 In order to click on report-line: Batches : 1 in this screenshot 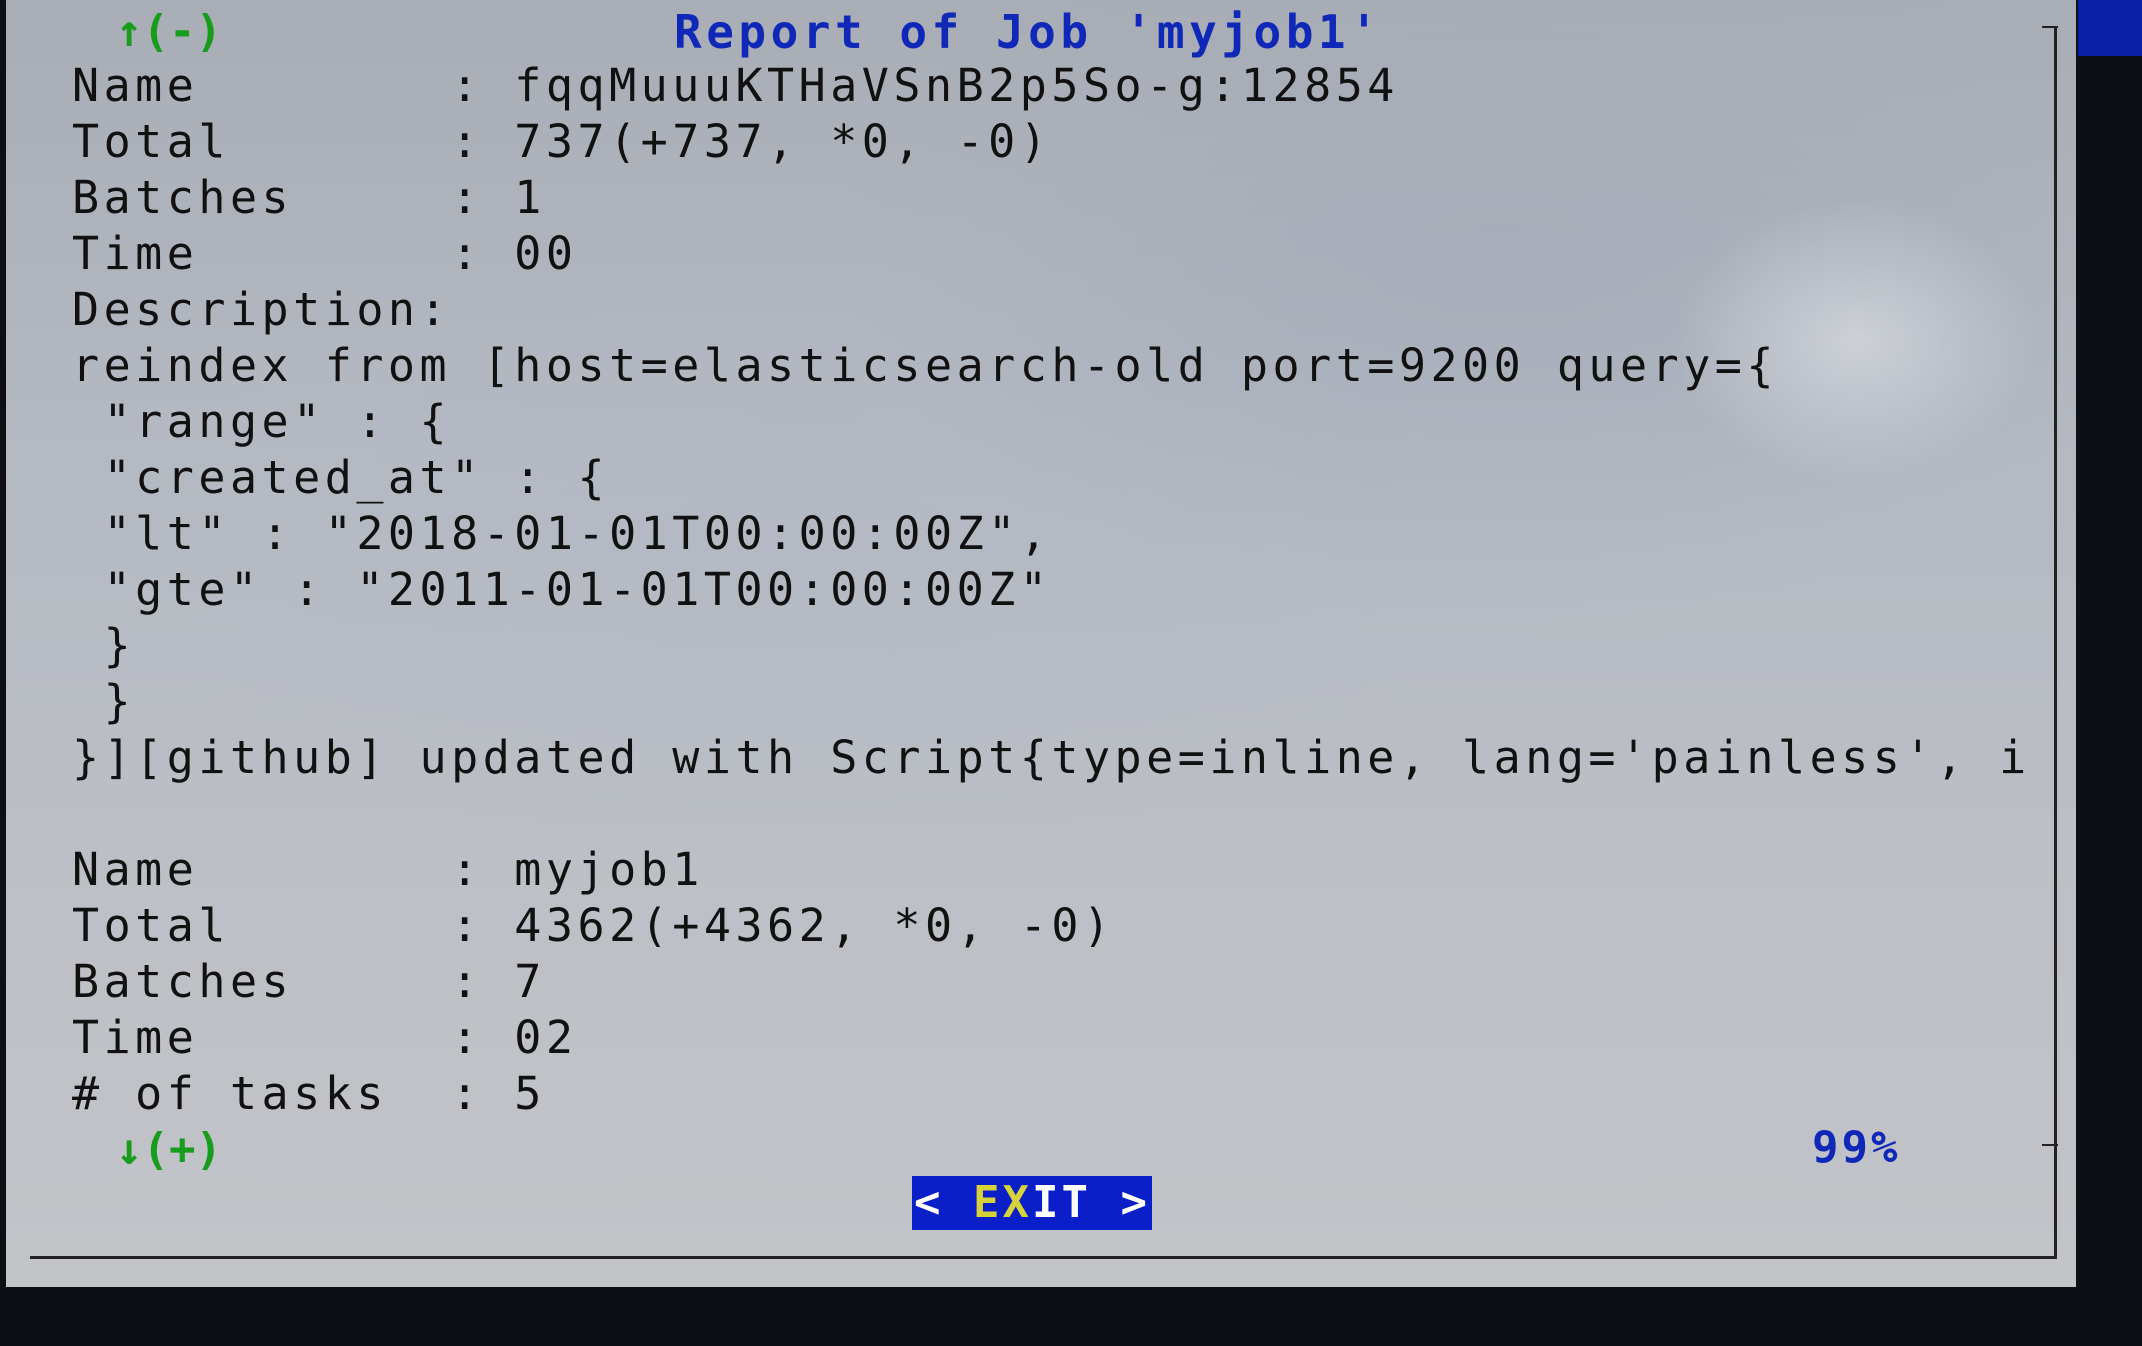, I will do `click(309, 197)`.